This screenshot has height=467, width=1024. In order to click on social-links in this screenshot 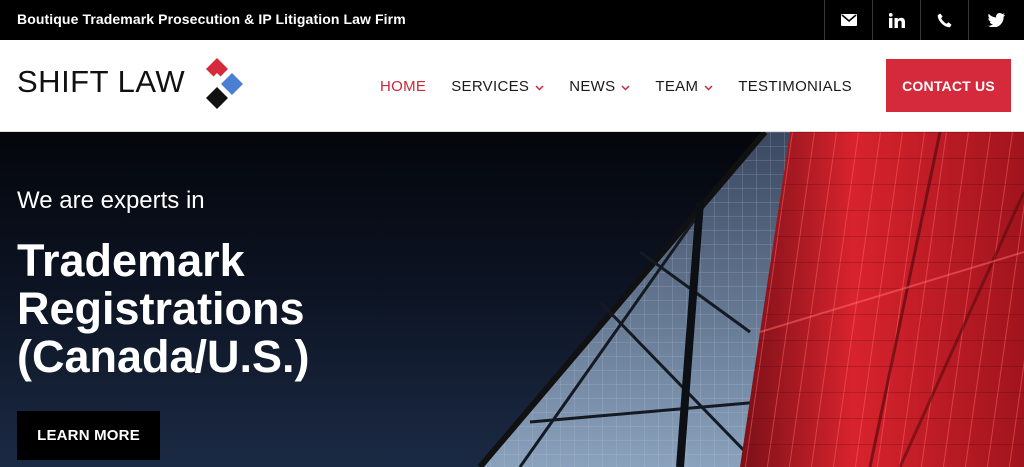, I will do `click(924, 20)`.